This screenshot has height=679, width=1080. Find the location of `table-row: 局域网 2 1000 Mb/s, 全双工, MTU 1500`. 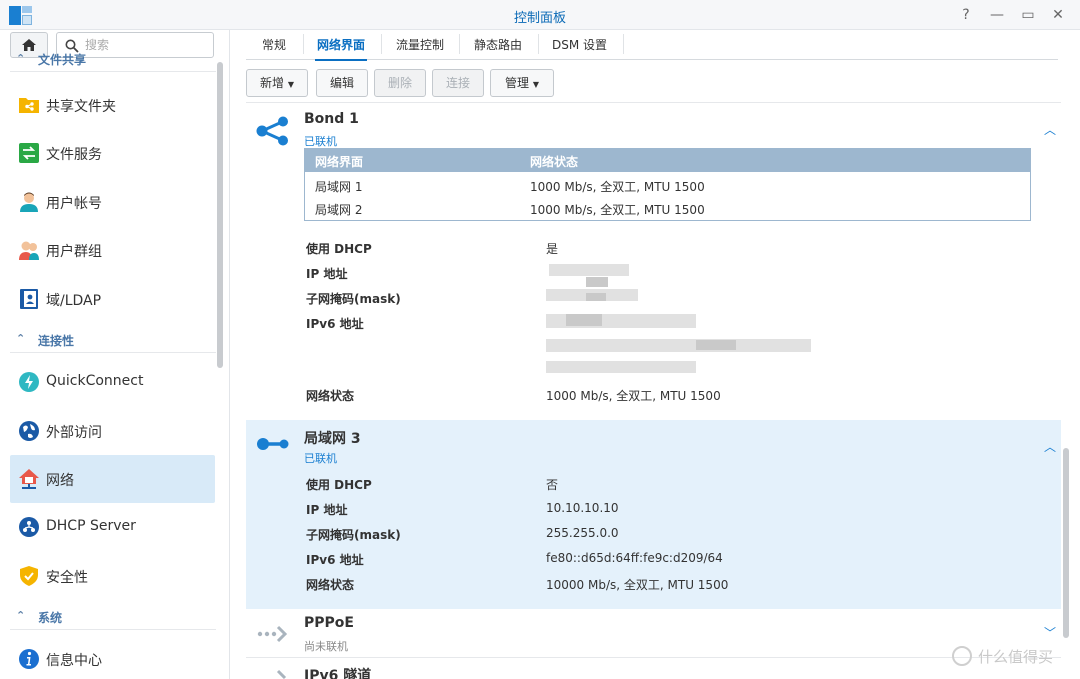

table-row: 局域网 2 1000 Mb/s, 全双工, MTU 1500 is located at coordinates (667, 208).